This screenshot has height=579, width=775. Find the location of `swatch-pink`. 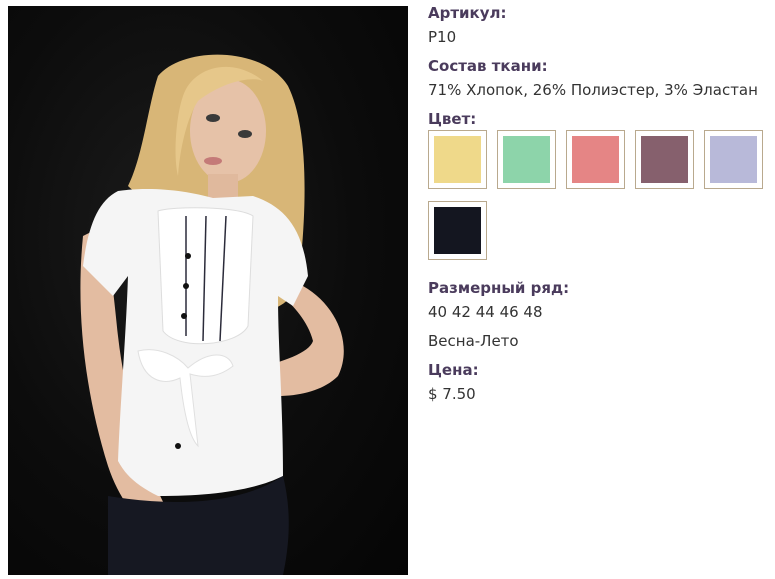

swatch-pink is located at coordinates (595, 159).